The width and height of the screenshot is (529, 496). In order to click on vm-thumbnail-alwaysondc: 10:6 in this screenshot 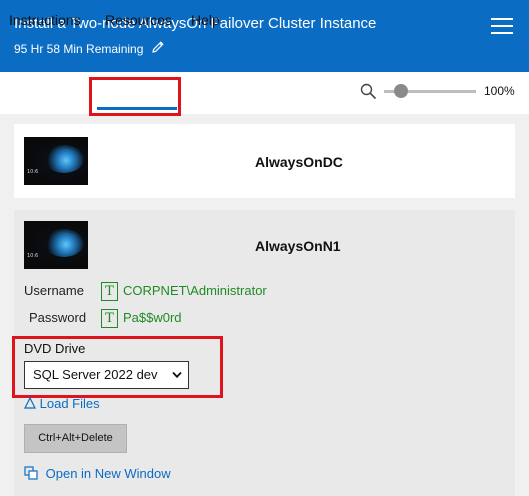, I will do `click(56, 161)`.